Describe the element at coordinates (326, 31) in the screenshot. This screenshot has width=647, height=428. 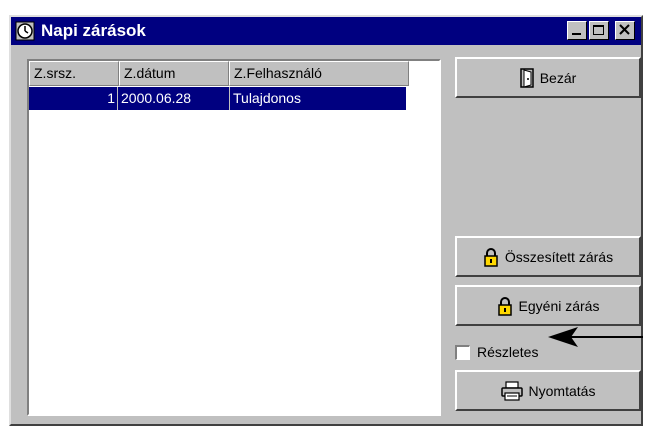
I see `title-bar: Napi zárások` at that location.